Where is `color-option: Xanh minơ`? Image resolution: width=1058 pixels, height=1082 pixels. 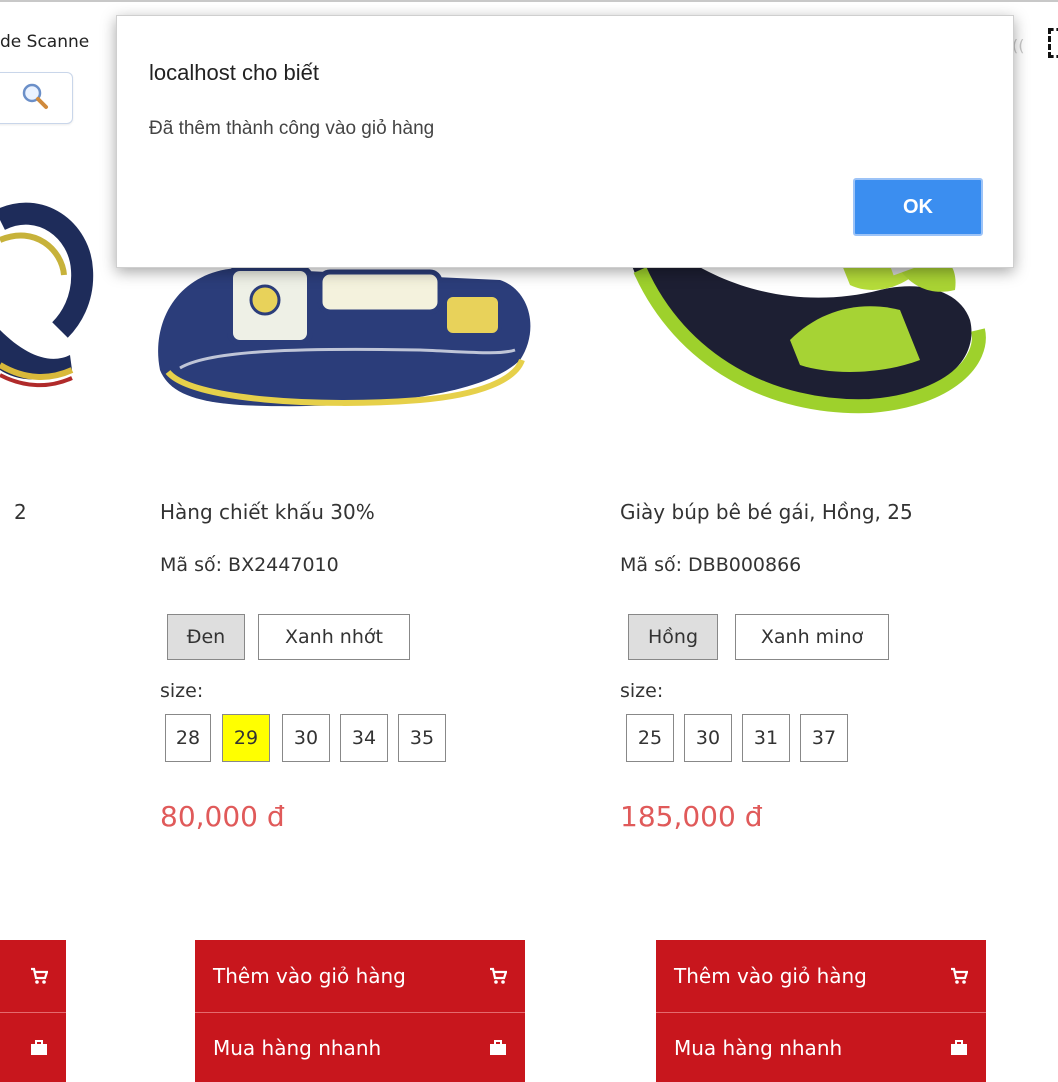 color-option: Xanh minơ is located at coordinates (812, 637).